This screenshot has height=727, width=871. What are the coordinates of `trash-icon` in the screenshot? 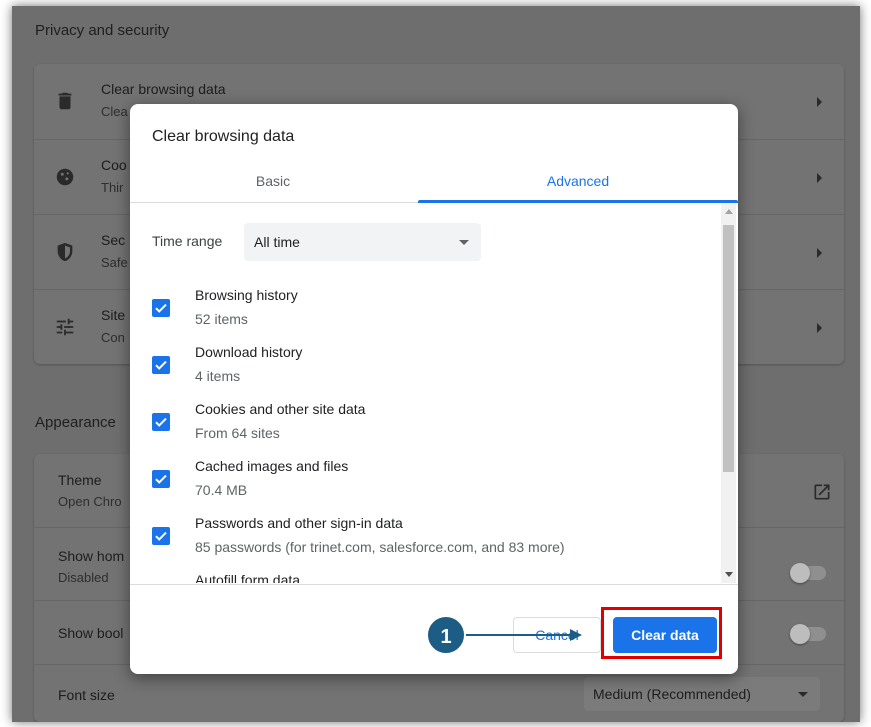 It's located at (65, 101).